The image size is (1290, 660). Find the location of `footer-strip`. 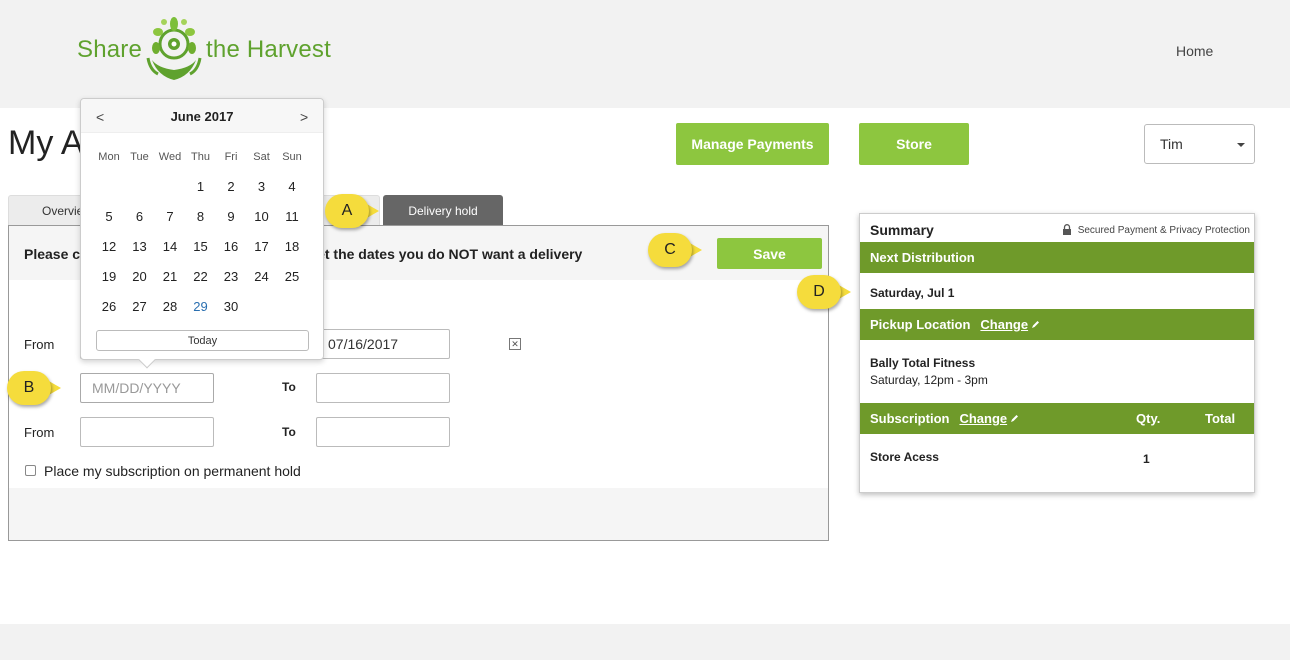

footer-strip is located at coordinates (645, 642).